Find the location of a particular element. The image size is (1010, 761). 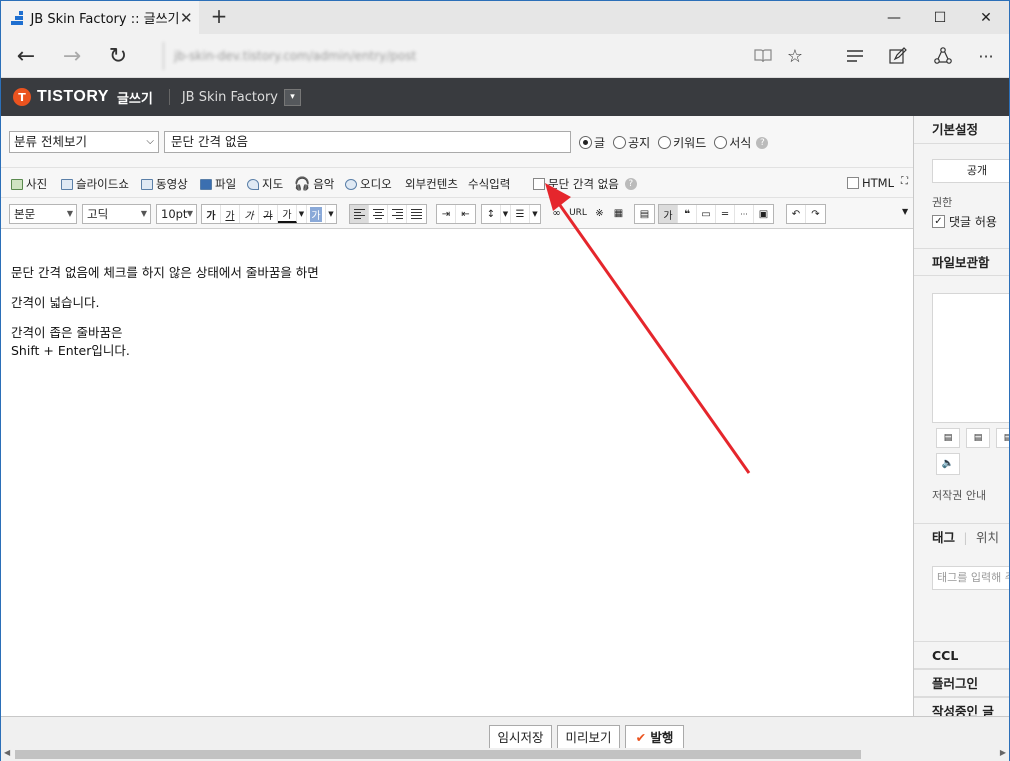

plugin-heading: 플러그인 is located at coordinates (961, 683).